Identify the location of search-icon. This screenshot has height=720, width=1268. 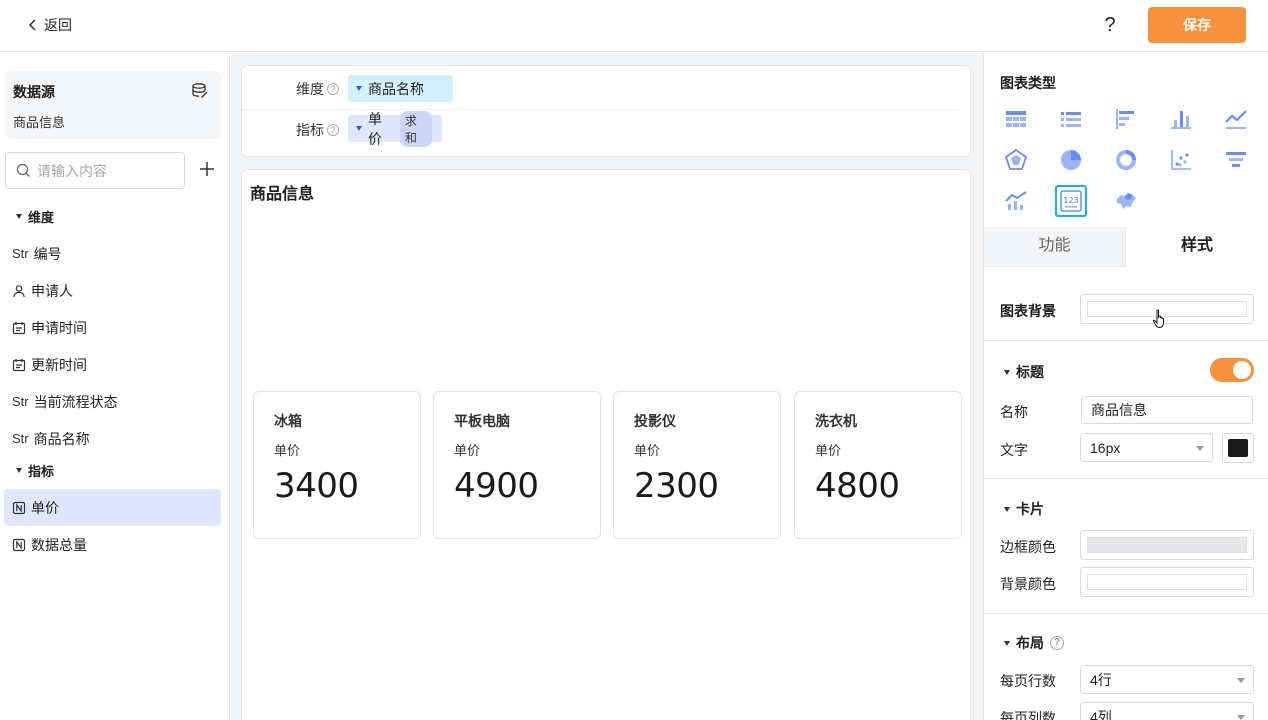
(23, 170).